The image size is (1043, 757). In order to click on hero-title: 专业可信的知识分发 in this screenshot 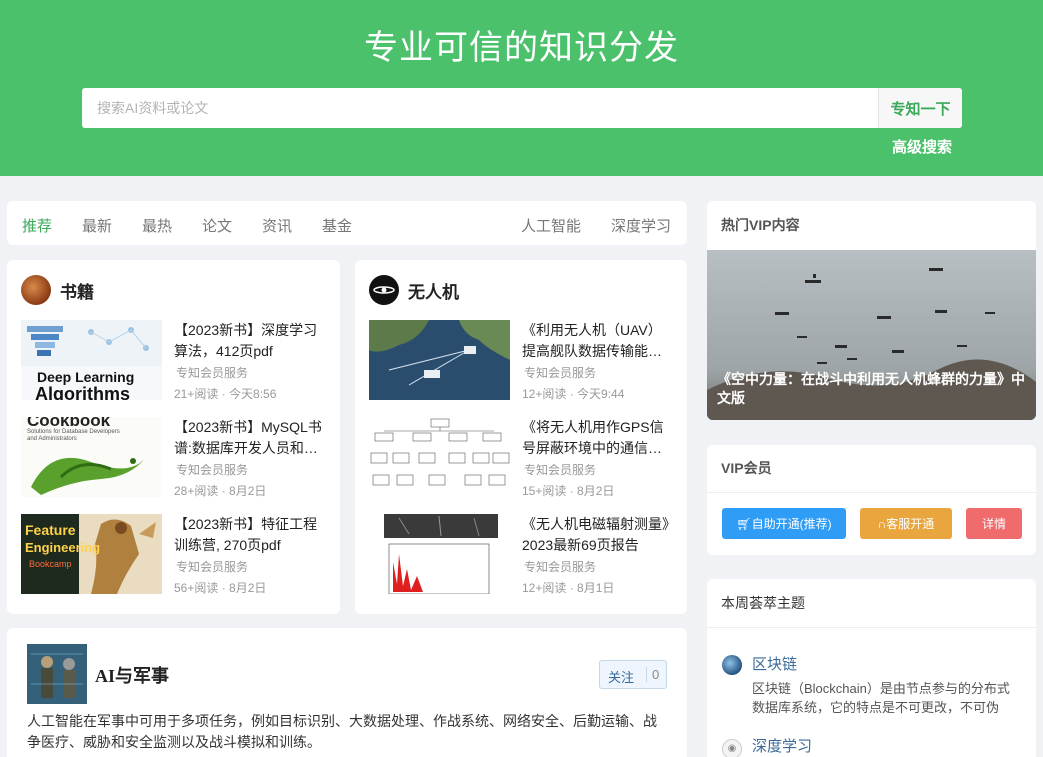, I will do `click(521, 48)`.